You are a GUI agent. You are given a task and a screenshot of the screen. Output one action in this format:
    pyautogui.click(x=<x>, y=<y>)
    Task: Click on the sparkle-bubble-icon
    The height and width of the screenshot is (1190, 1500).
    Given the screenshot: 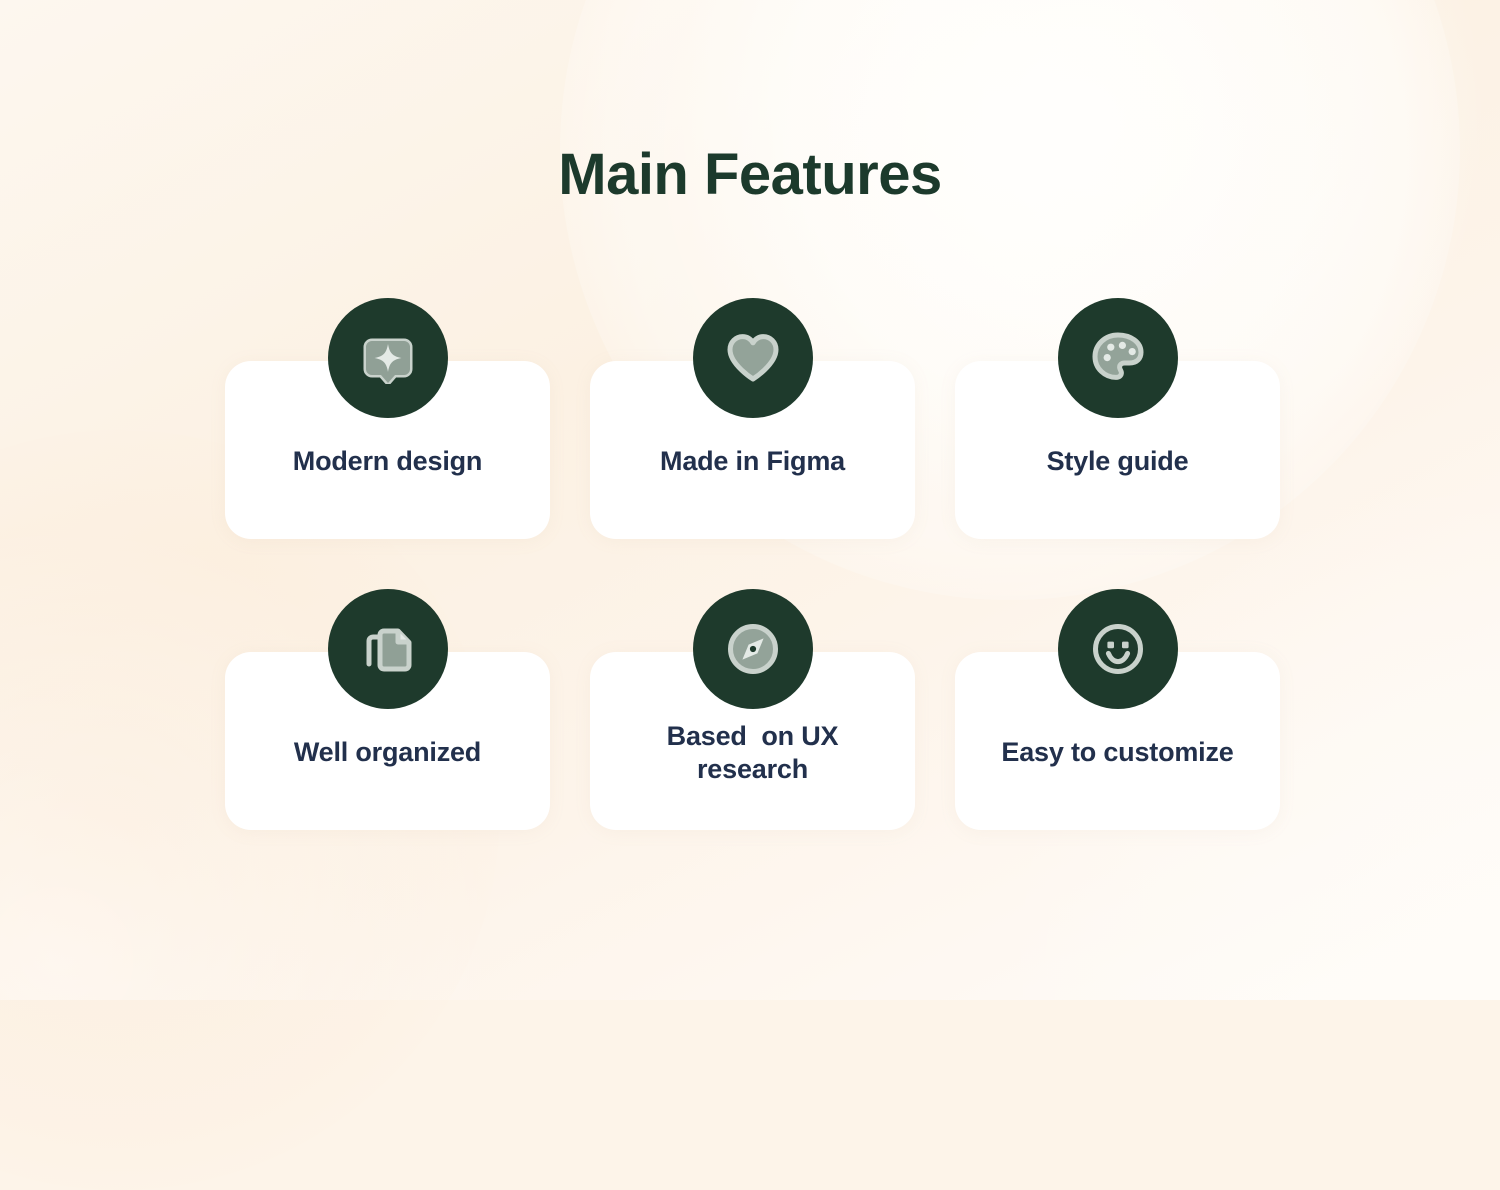 What is the action you would take?
    pyautogui.click(x=387, y=358)
    